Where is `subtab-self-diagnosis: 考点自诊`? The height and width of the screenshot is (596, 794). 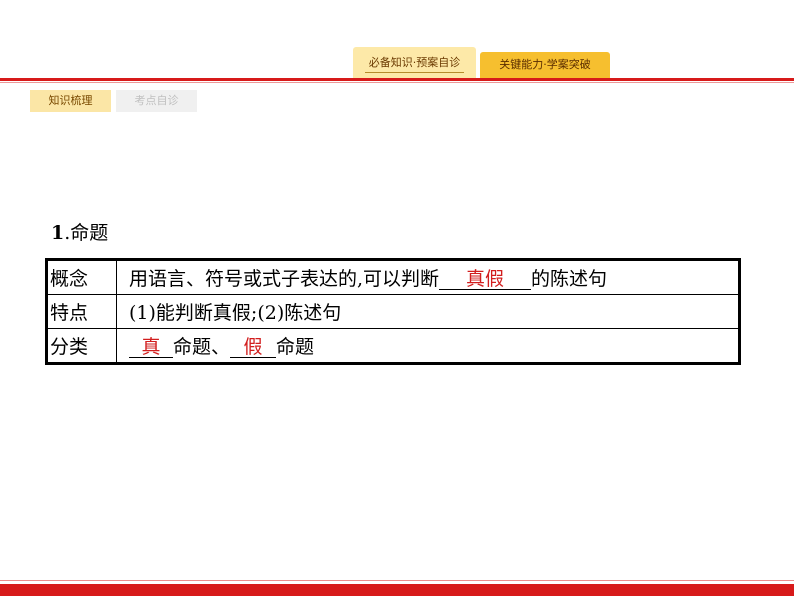 subtab-self-diagnosis: 考点自诊 is located at coordinates (156, 101).